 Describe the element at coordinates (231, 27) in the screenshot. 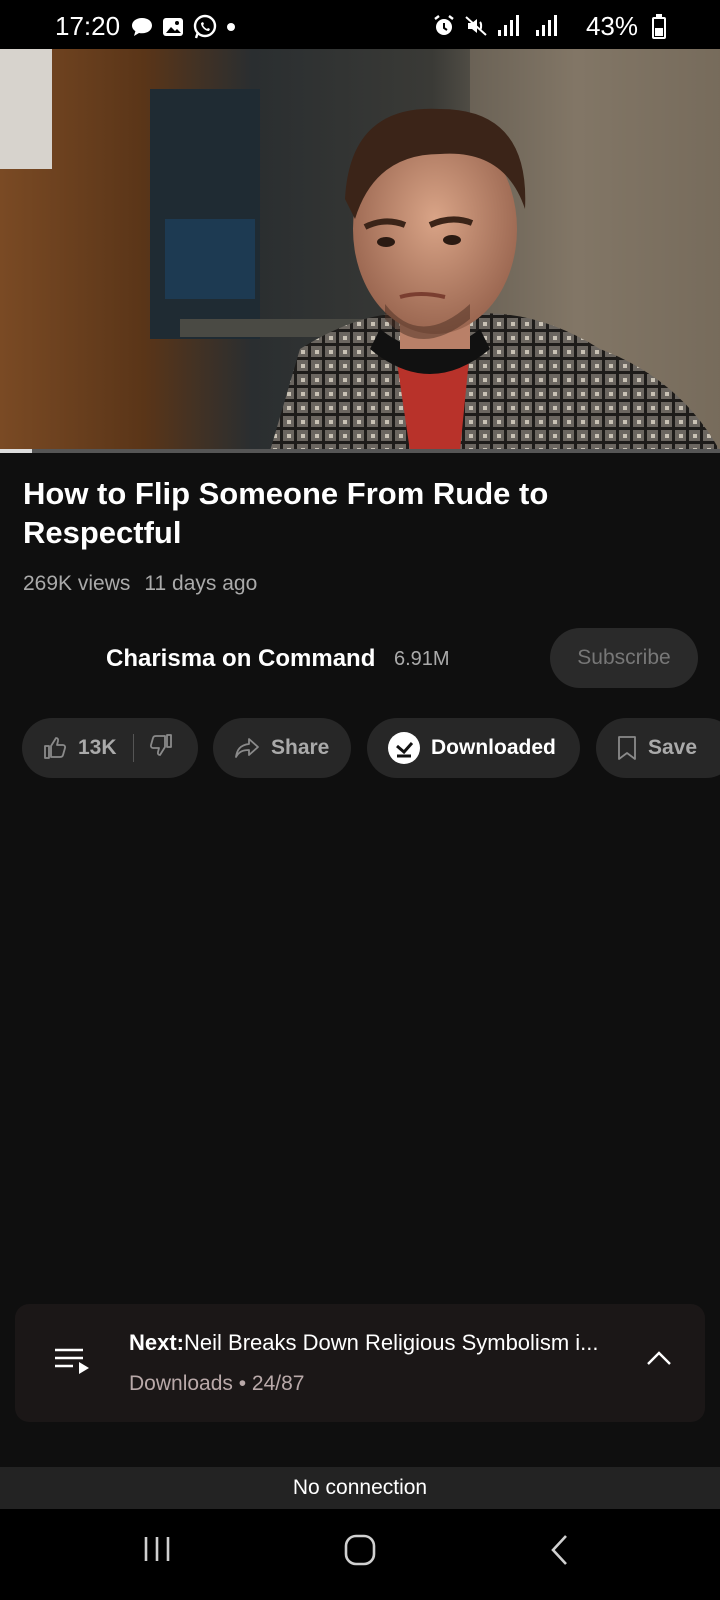

I see `dot-icon` at that location.